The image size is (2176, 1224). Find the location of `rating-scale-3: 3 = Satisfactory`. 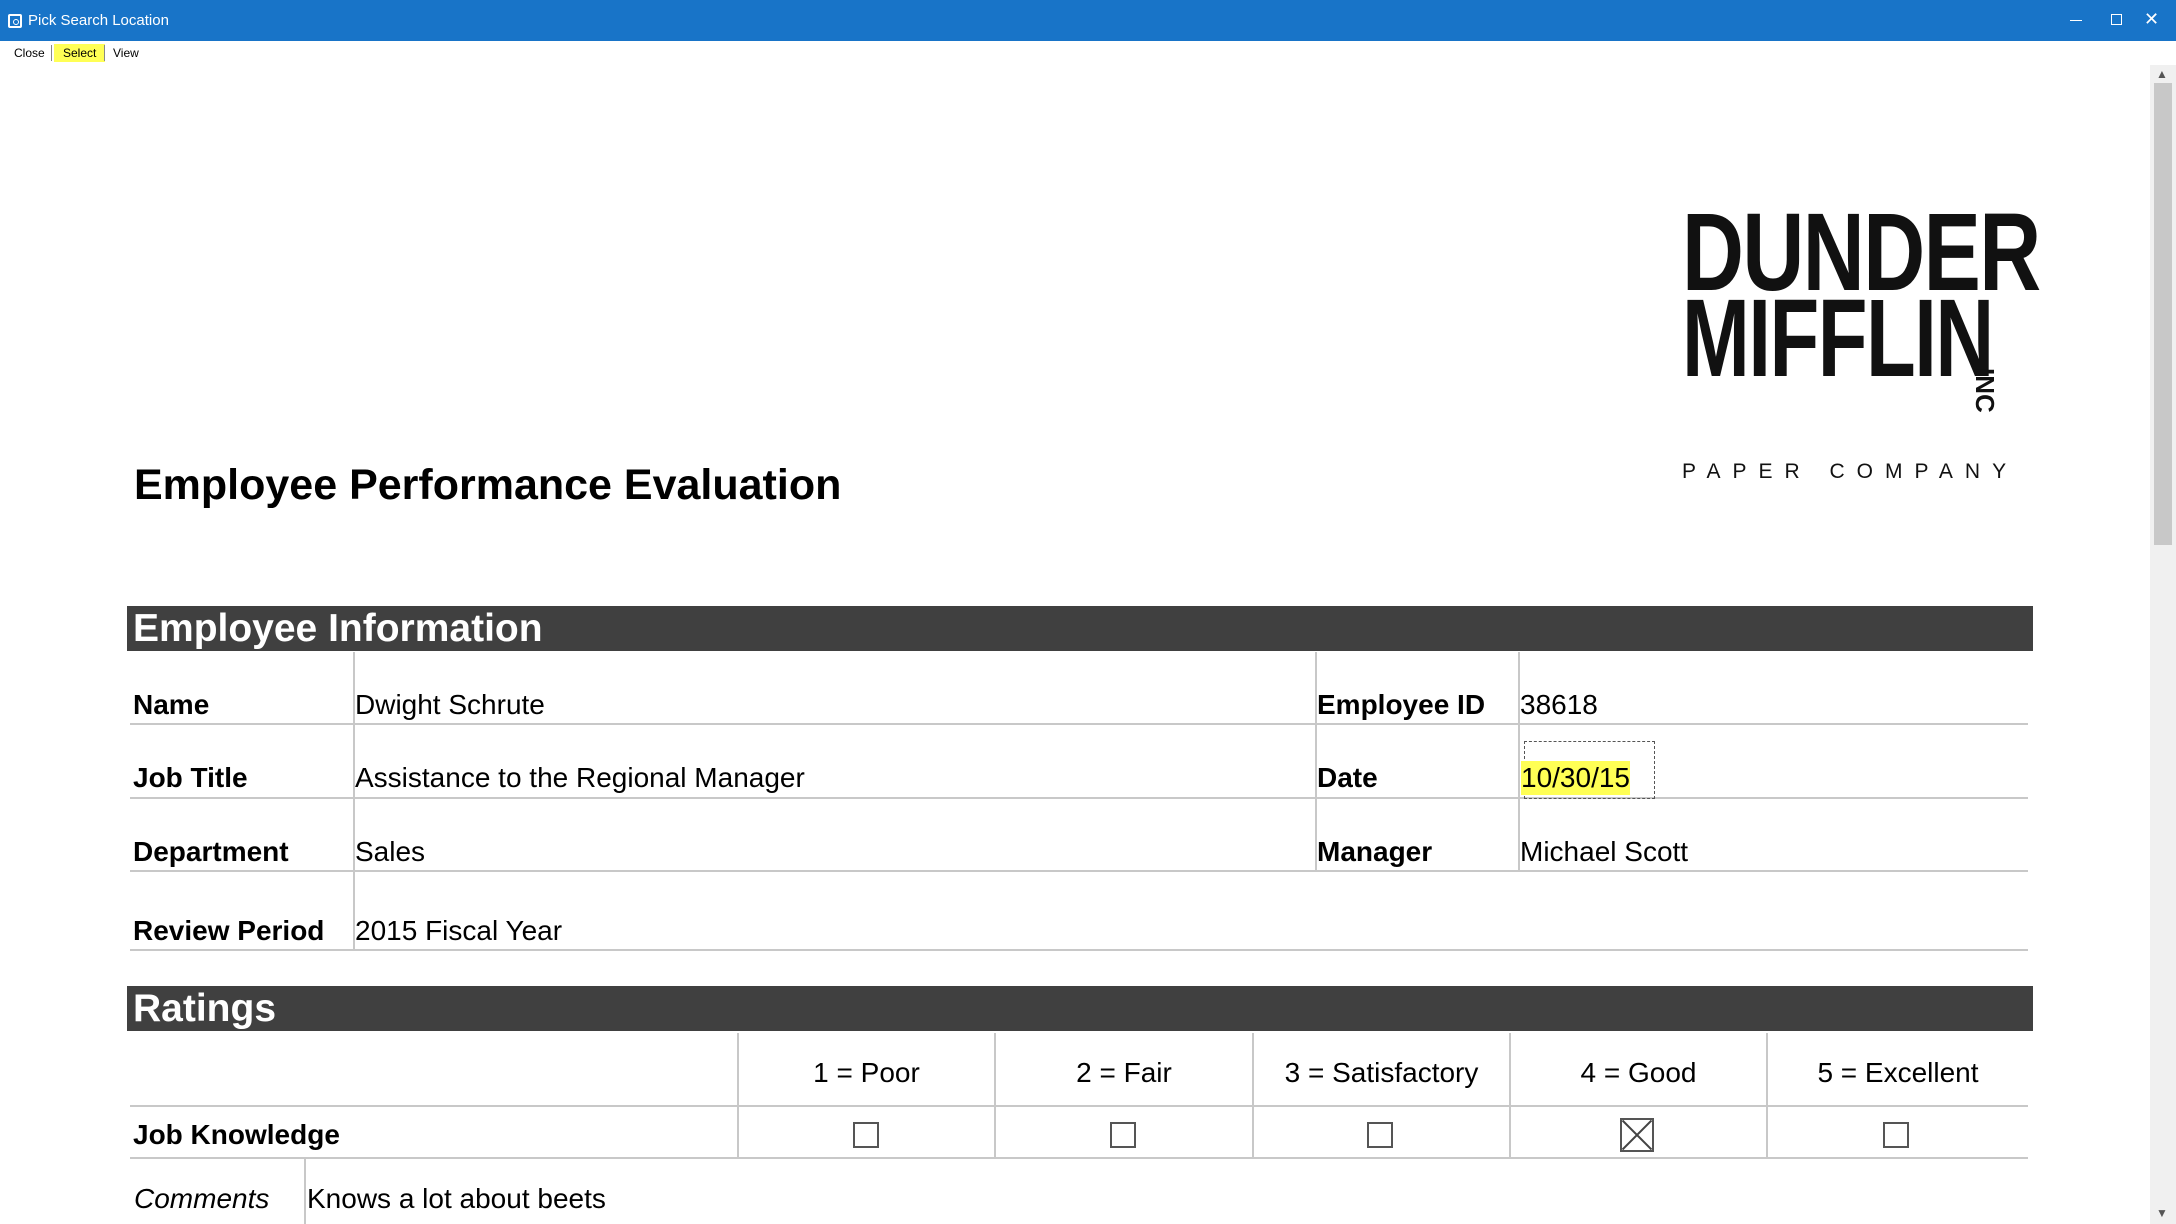

rating-scale-3: 3 = Satisfactory is located at coordinates (1381, 1072).